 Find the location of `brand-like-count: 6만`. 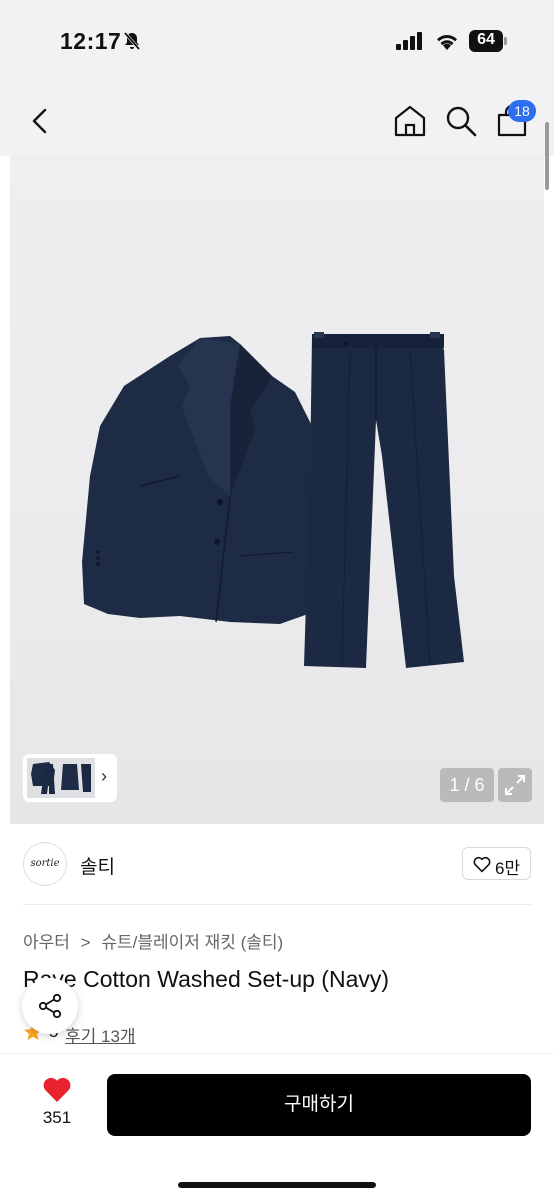

brand-like-count: 6만 is located at coordinates (508, 868).